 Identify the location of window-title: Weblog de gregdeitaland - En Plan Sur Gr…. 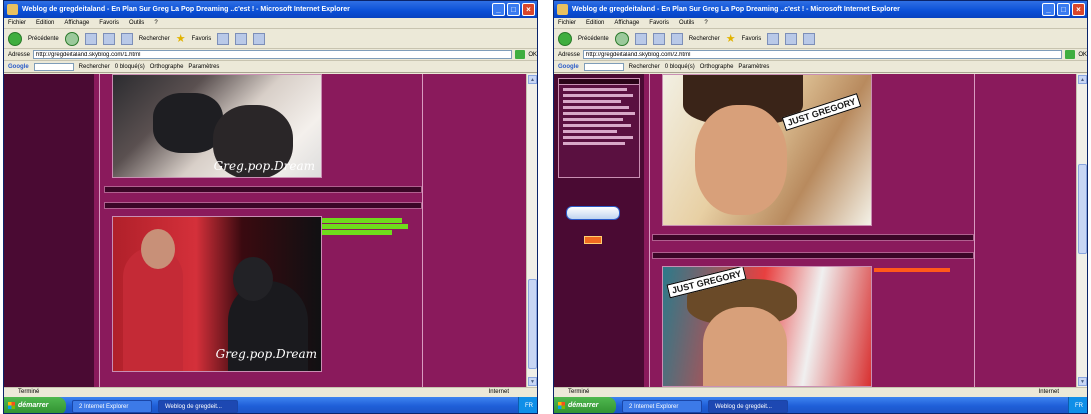
(186, 9).